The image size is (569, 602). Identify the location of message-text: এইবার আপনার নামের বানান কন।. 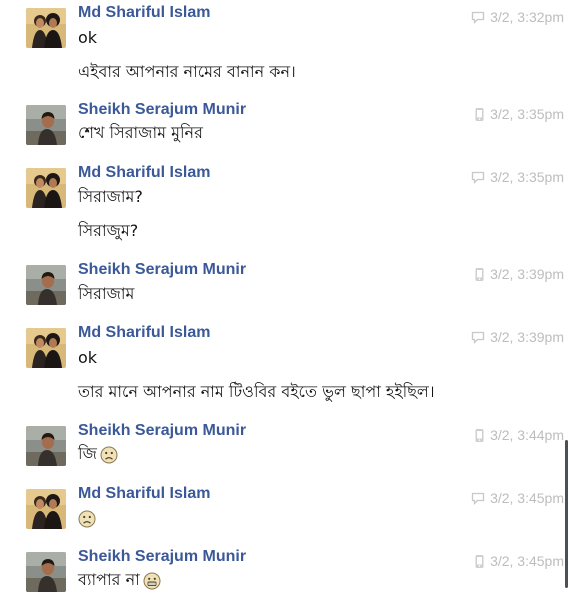
(187, 71).